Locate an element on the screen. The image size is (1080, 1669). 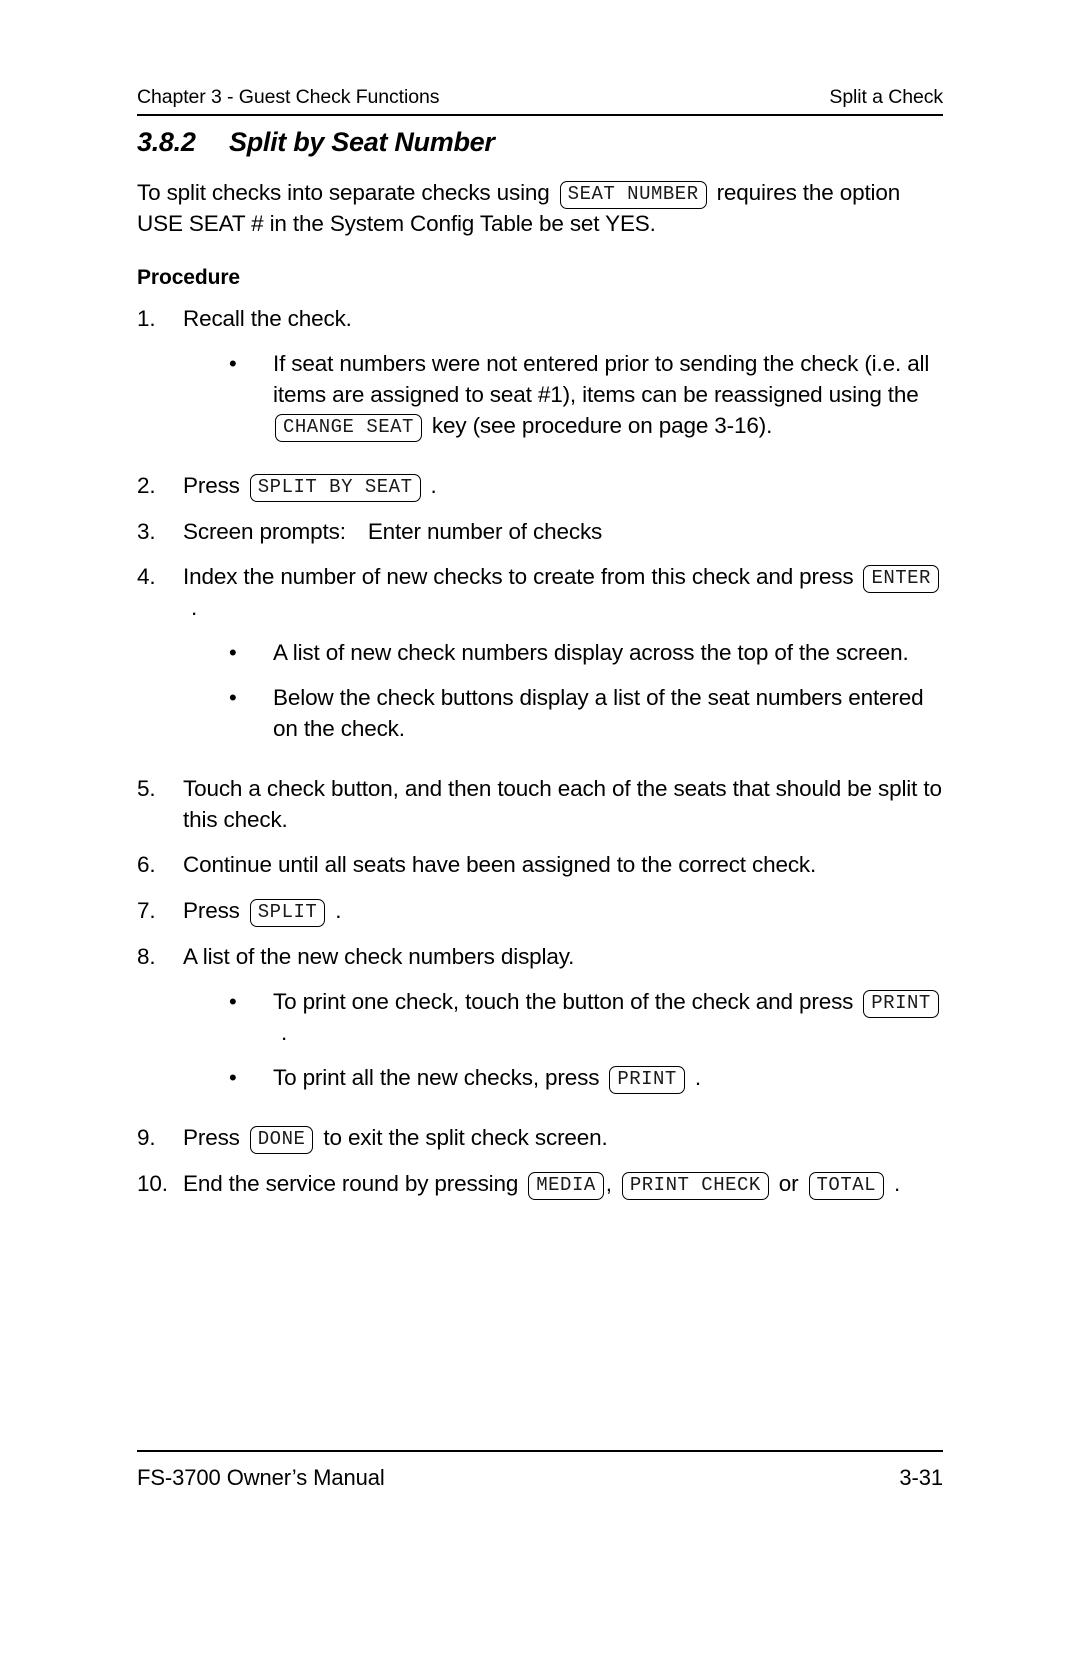
key-print-all: PRINT is located at coordinates (647, 1079).